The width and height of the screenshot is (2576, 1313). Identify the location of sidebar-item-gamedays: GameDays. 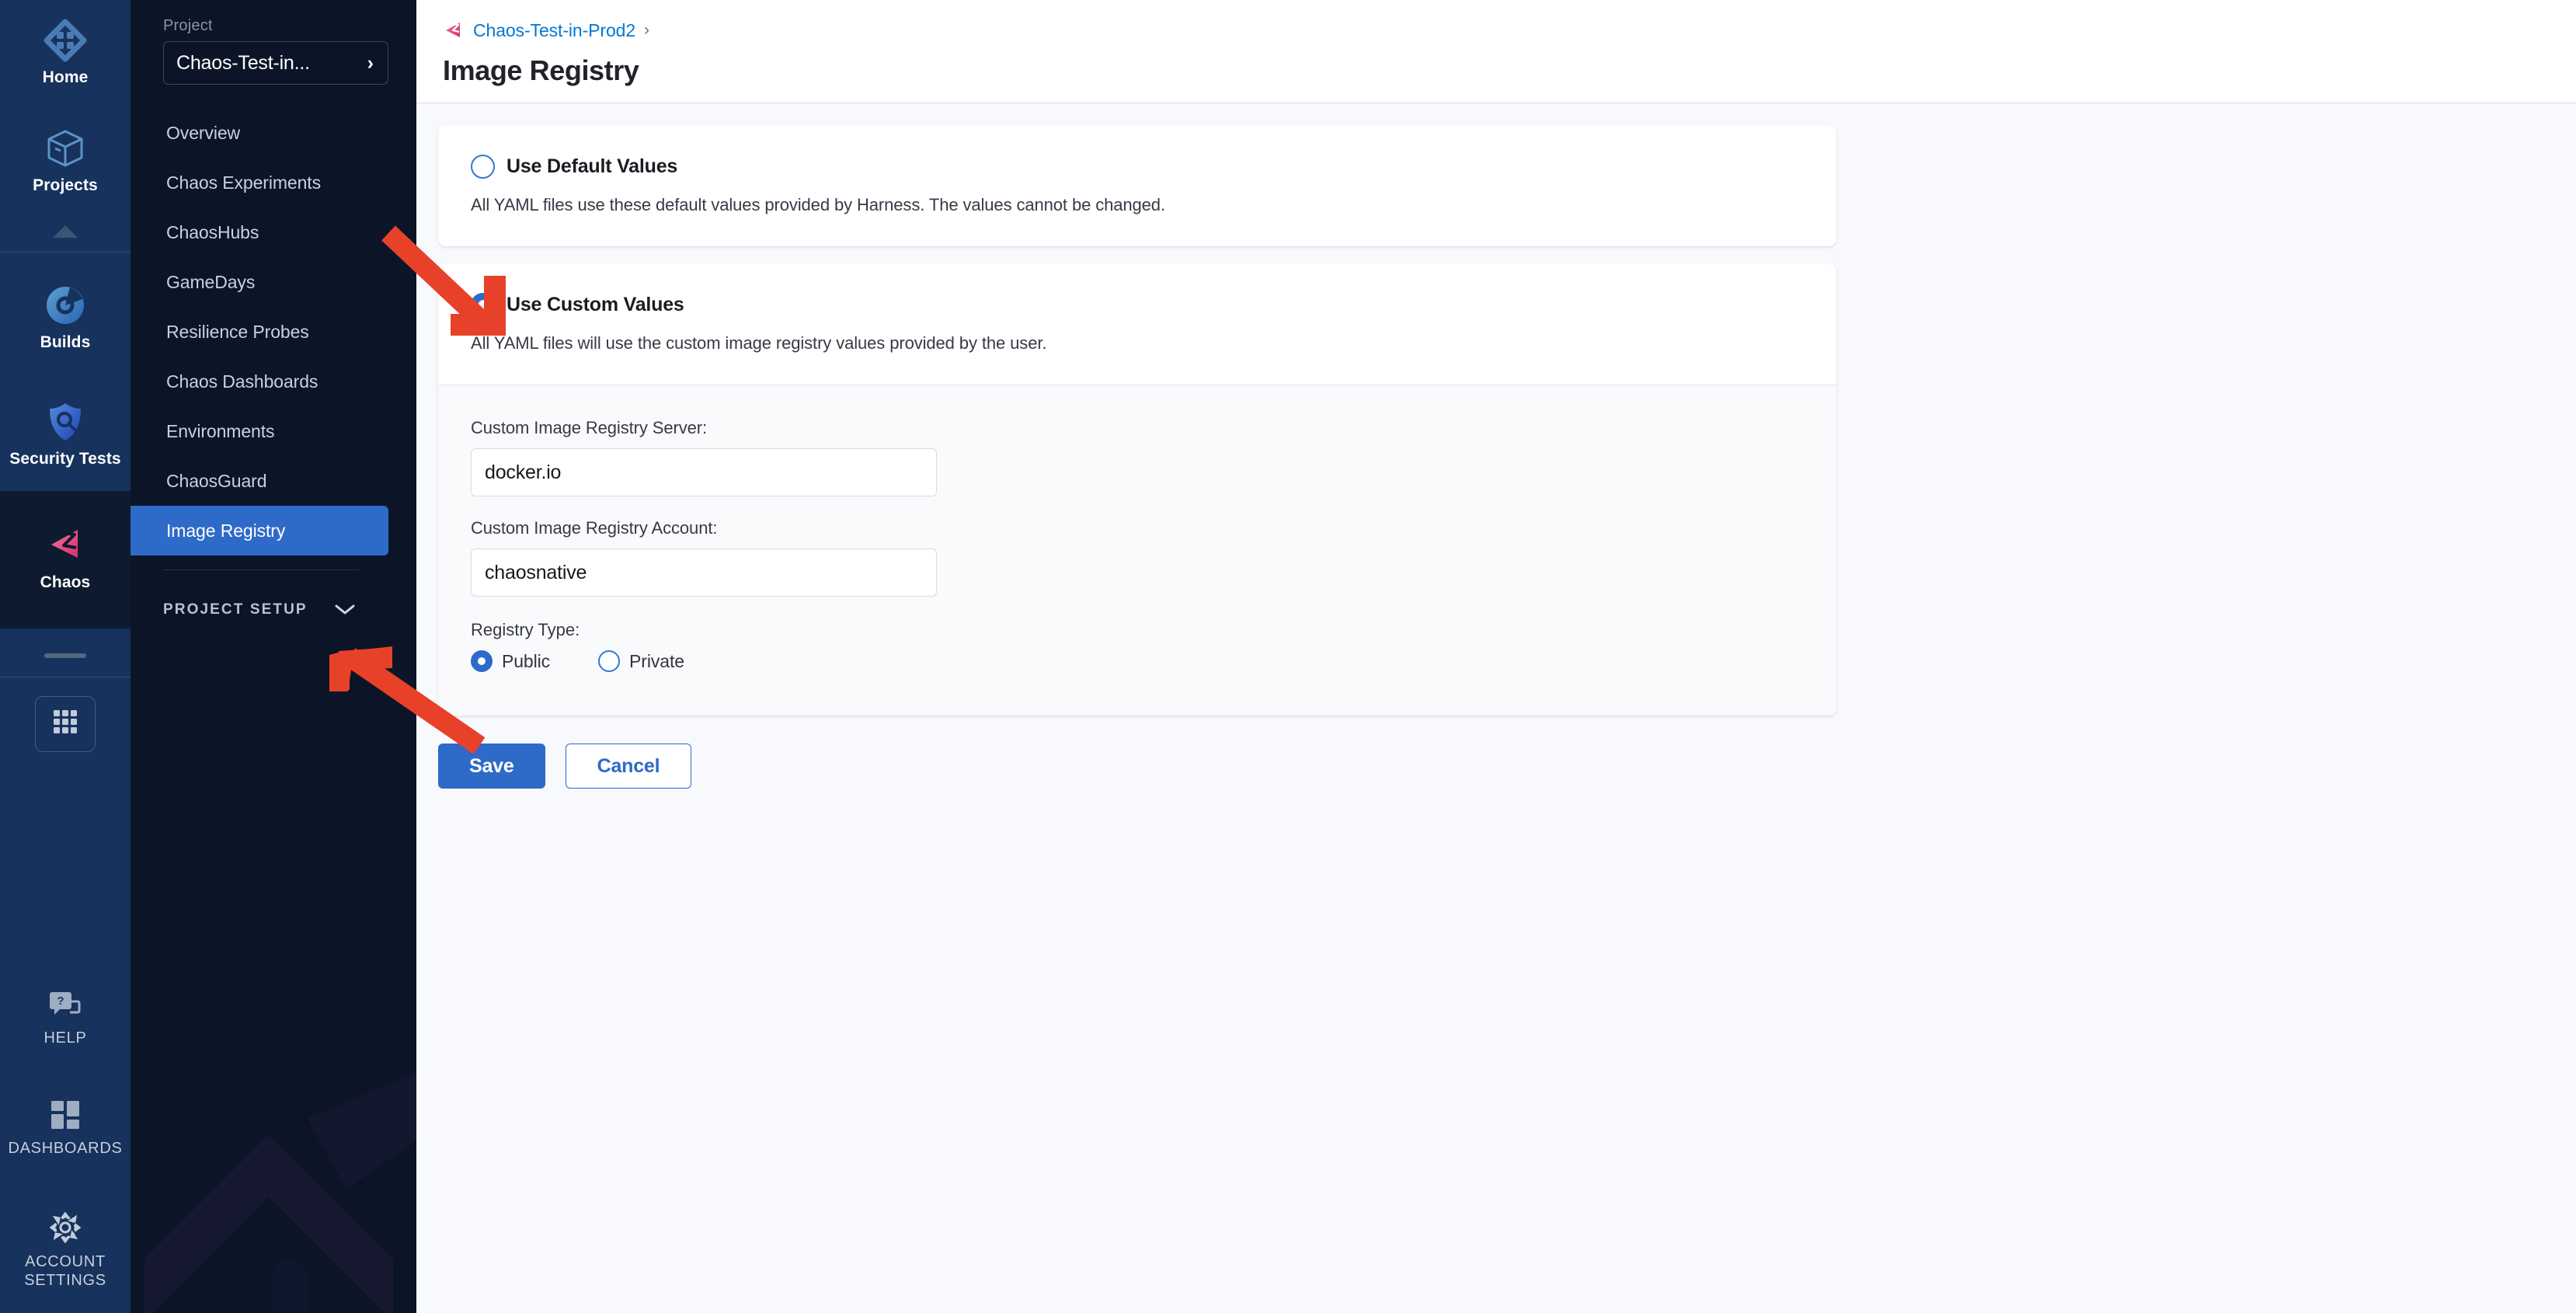
(259, 282).